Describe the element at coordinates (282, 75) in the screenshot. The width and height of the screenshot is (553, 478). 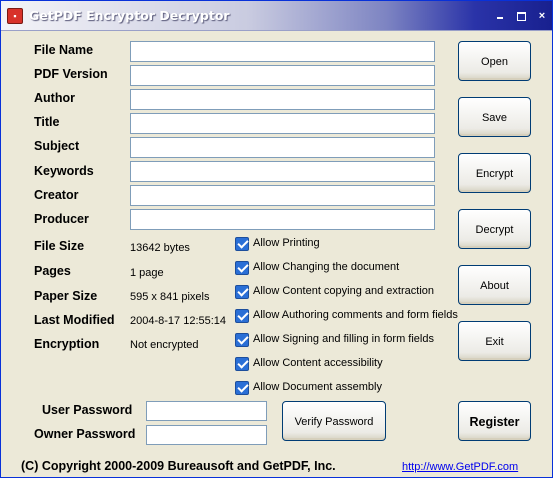
I see `pdf-version-field` at that location.